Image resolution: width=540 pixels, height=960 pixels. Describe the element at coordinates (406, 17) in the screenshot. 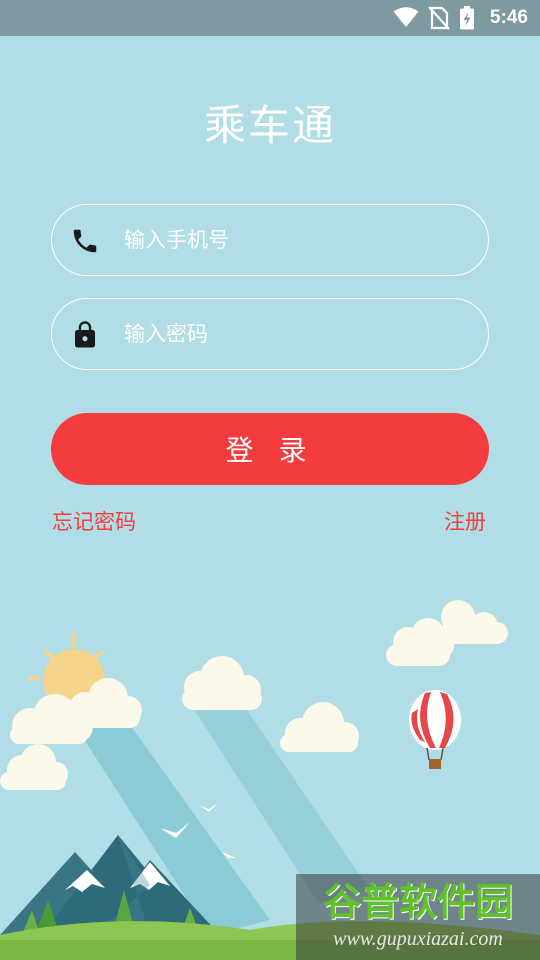

I see `wifi-icon` at that location.